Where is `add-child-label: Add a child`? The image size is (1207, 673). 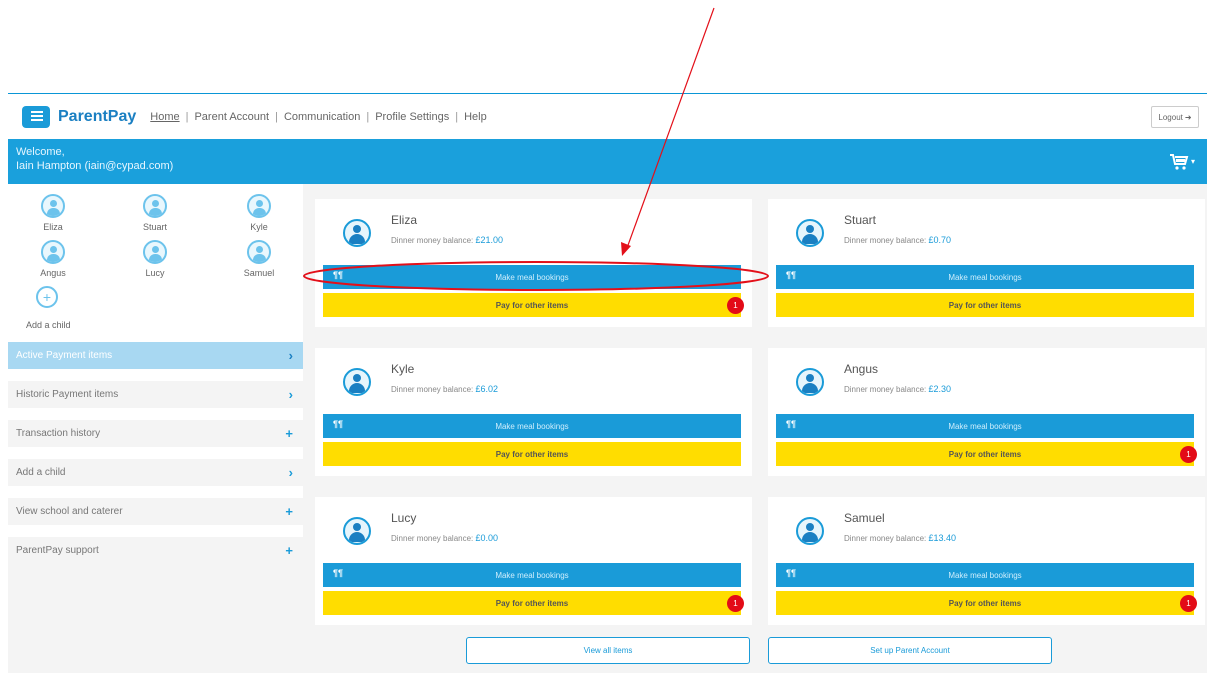
add-child-label: Add a child is located at coordinates (48, 325).